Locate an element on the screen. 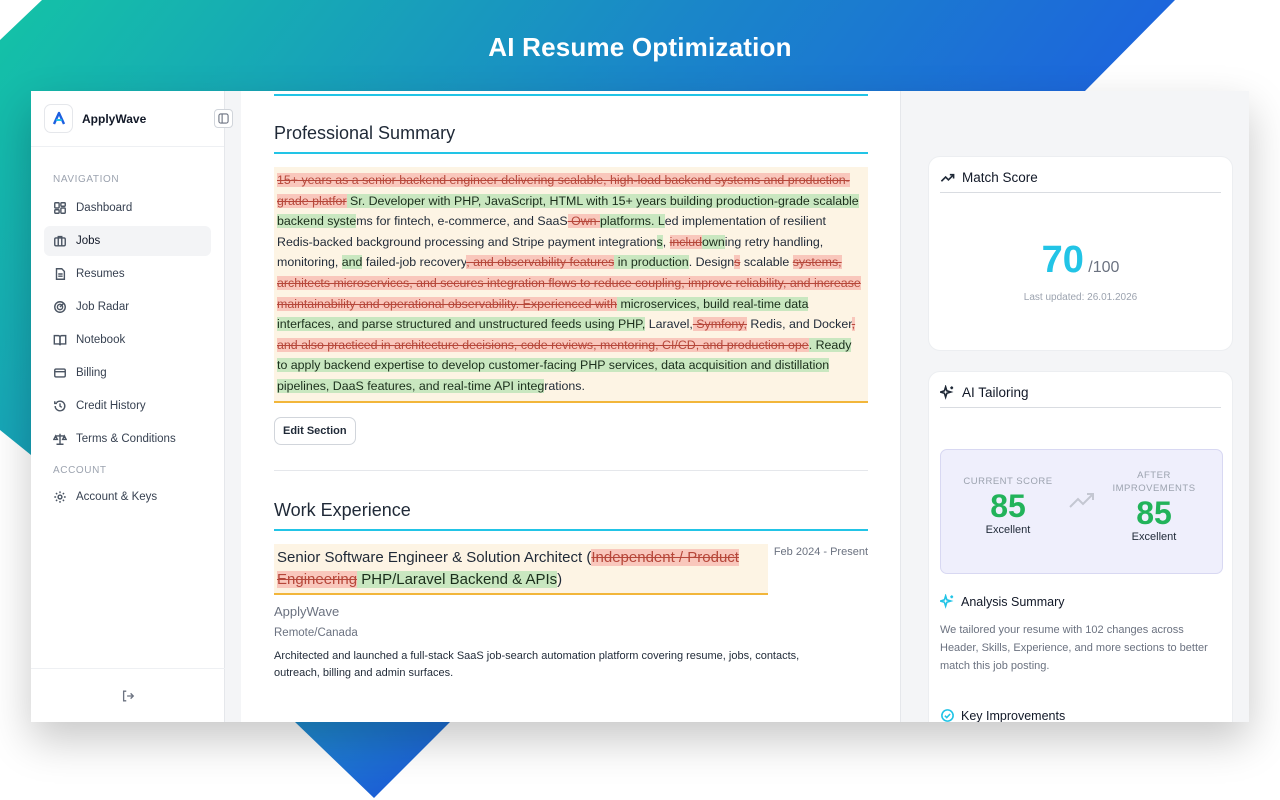 Image resolution: width=1280 pixels, height=800 pixels. trending-up-icon is located at coordinates (947, 177).